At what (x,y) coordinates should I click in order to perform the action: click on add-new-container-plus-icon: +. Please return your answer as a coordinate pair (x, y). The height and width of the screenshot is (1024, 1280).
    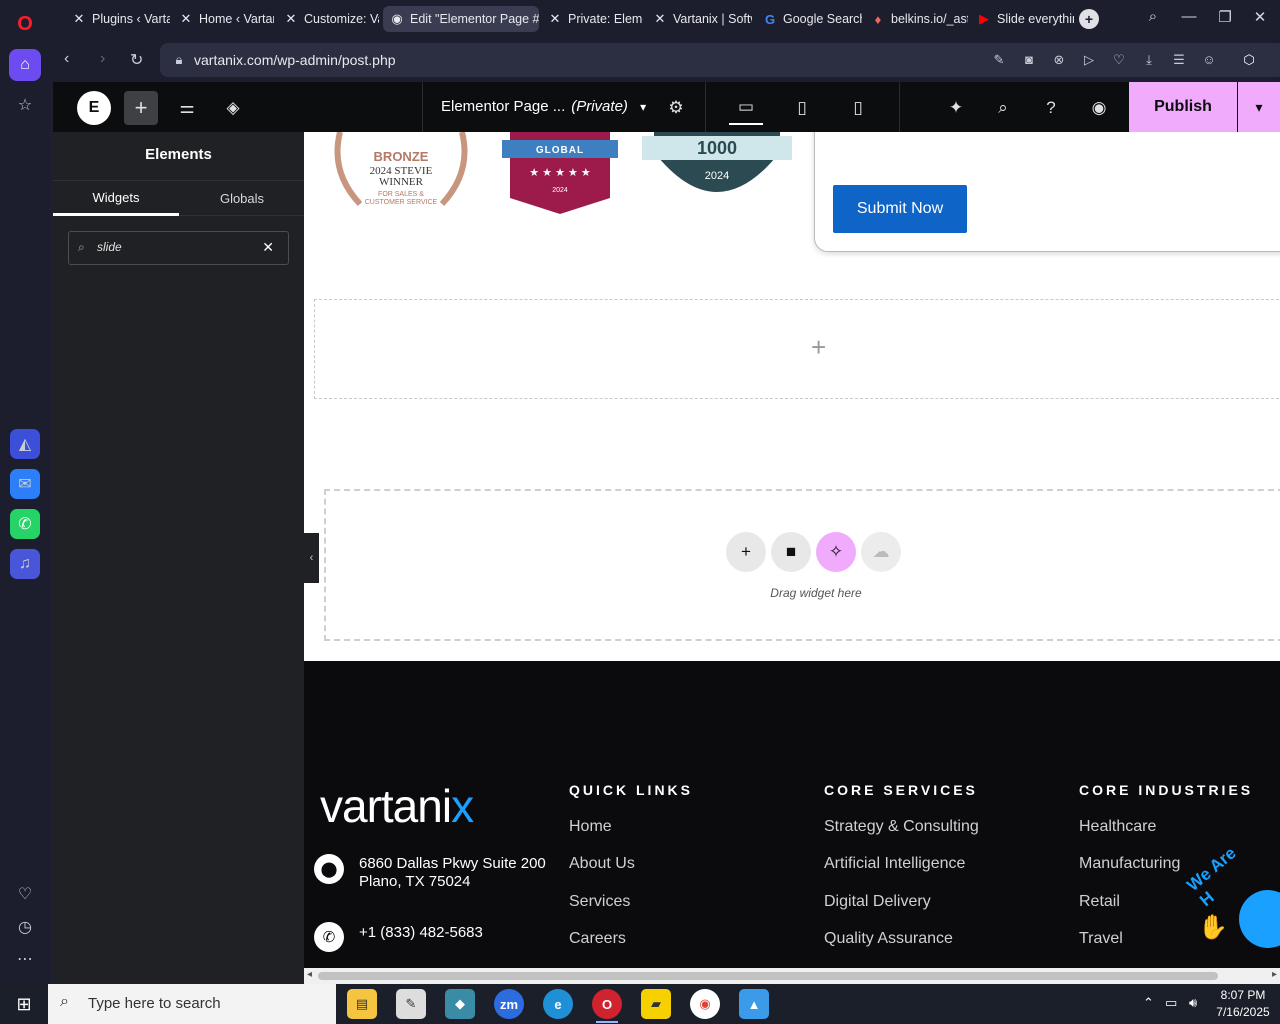
    Looking at the image, I should click on (746, 552).